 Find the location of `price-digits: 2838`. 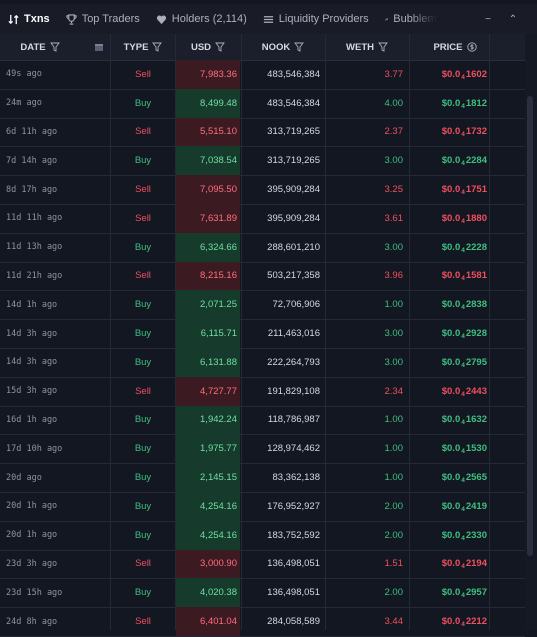

price-digits: 2838 is located at coordinates (476, 305).